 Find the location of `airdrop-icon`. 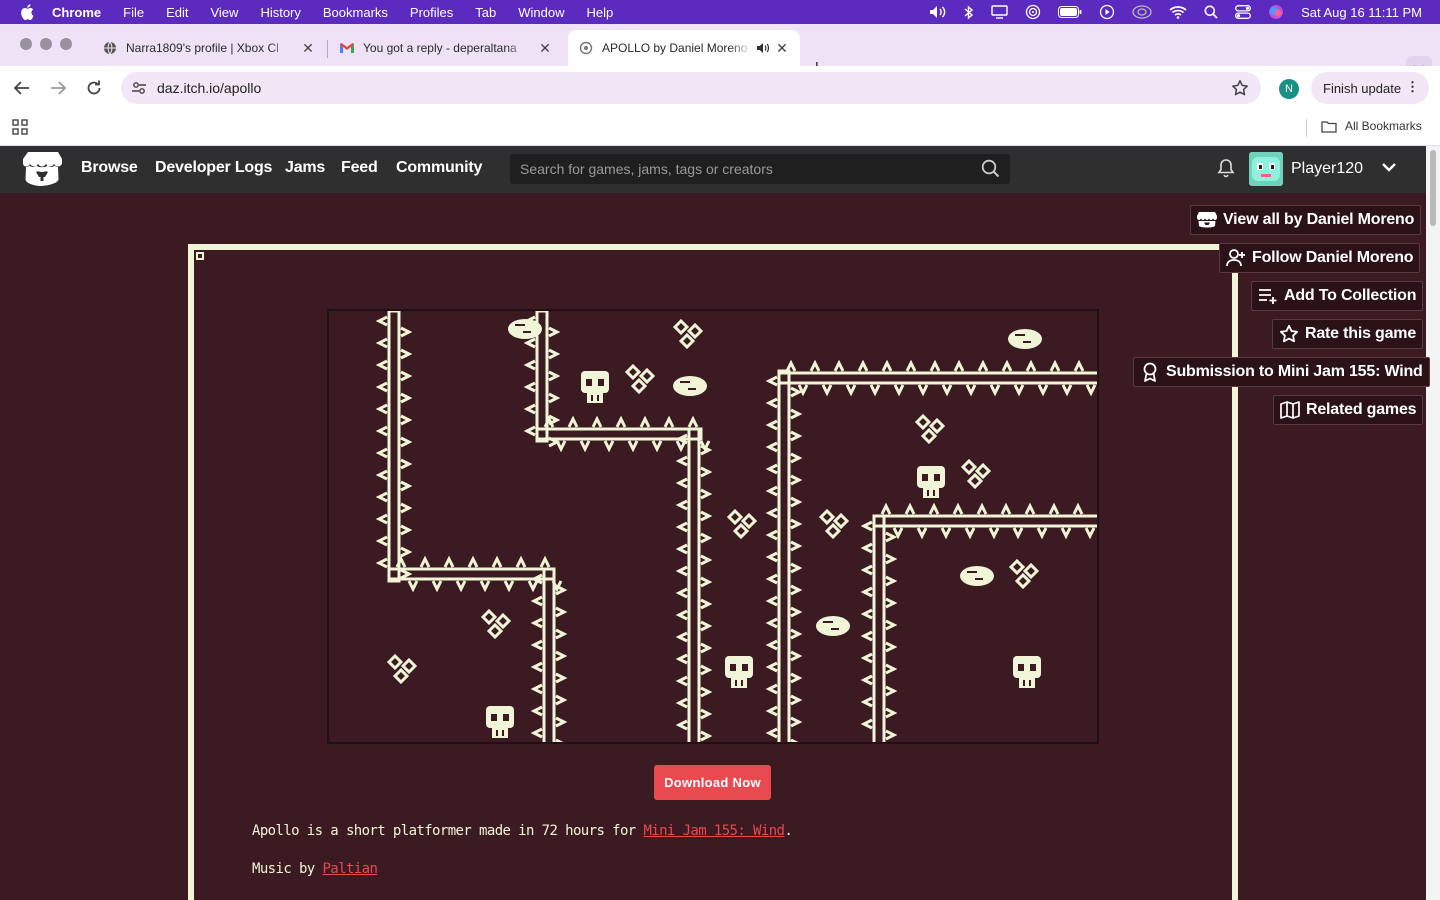

airdrop-icon is located at coordinates (1033, 12).